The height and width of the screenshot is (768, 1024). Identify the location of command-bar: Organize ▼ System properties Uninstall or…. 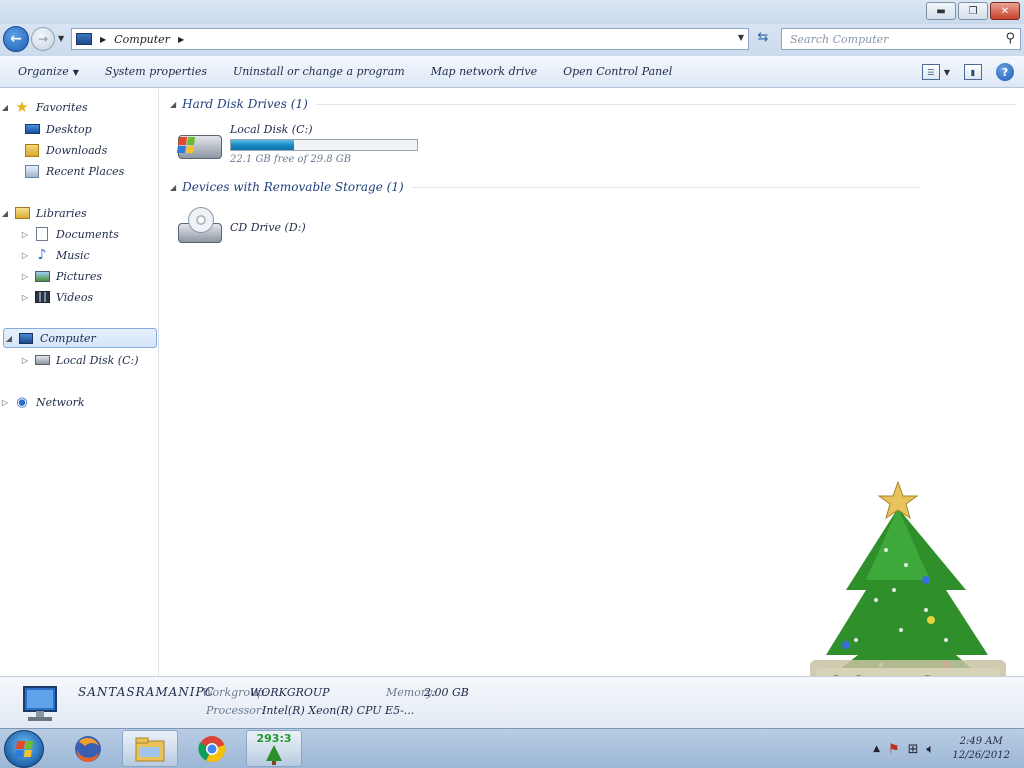
(512, 72).